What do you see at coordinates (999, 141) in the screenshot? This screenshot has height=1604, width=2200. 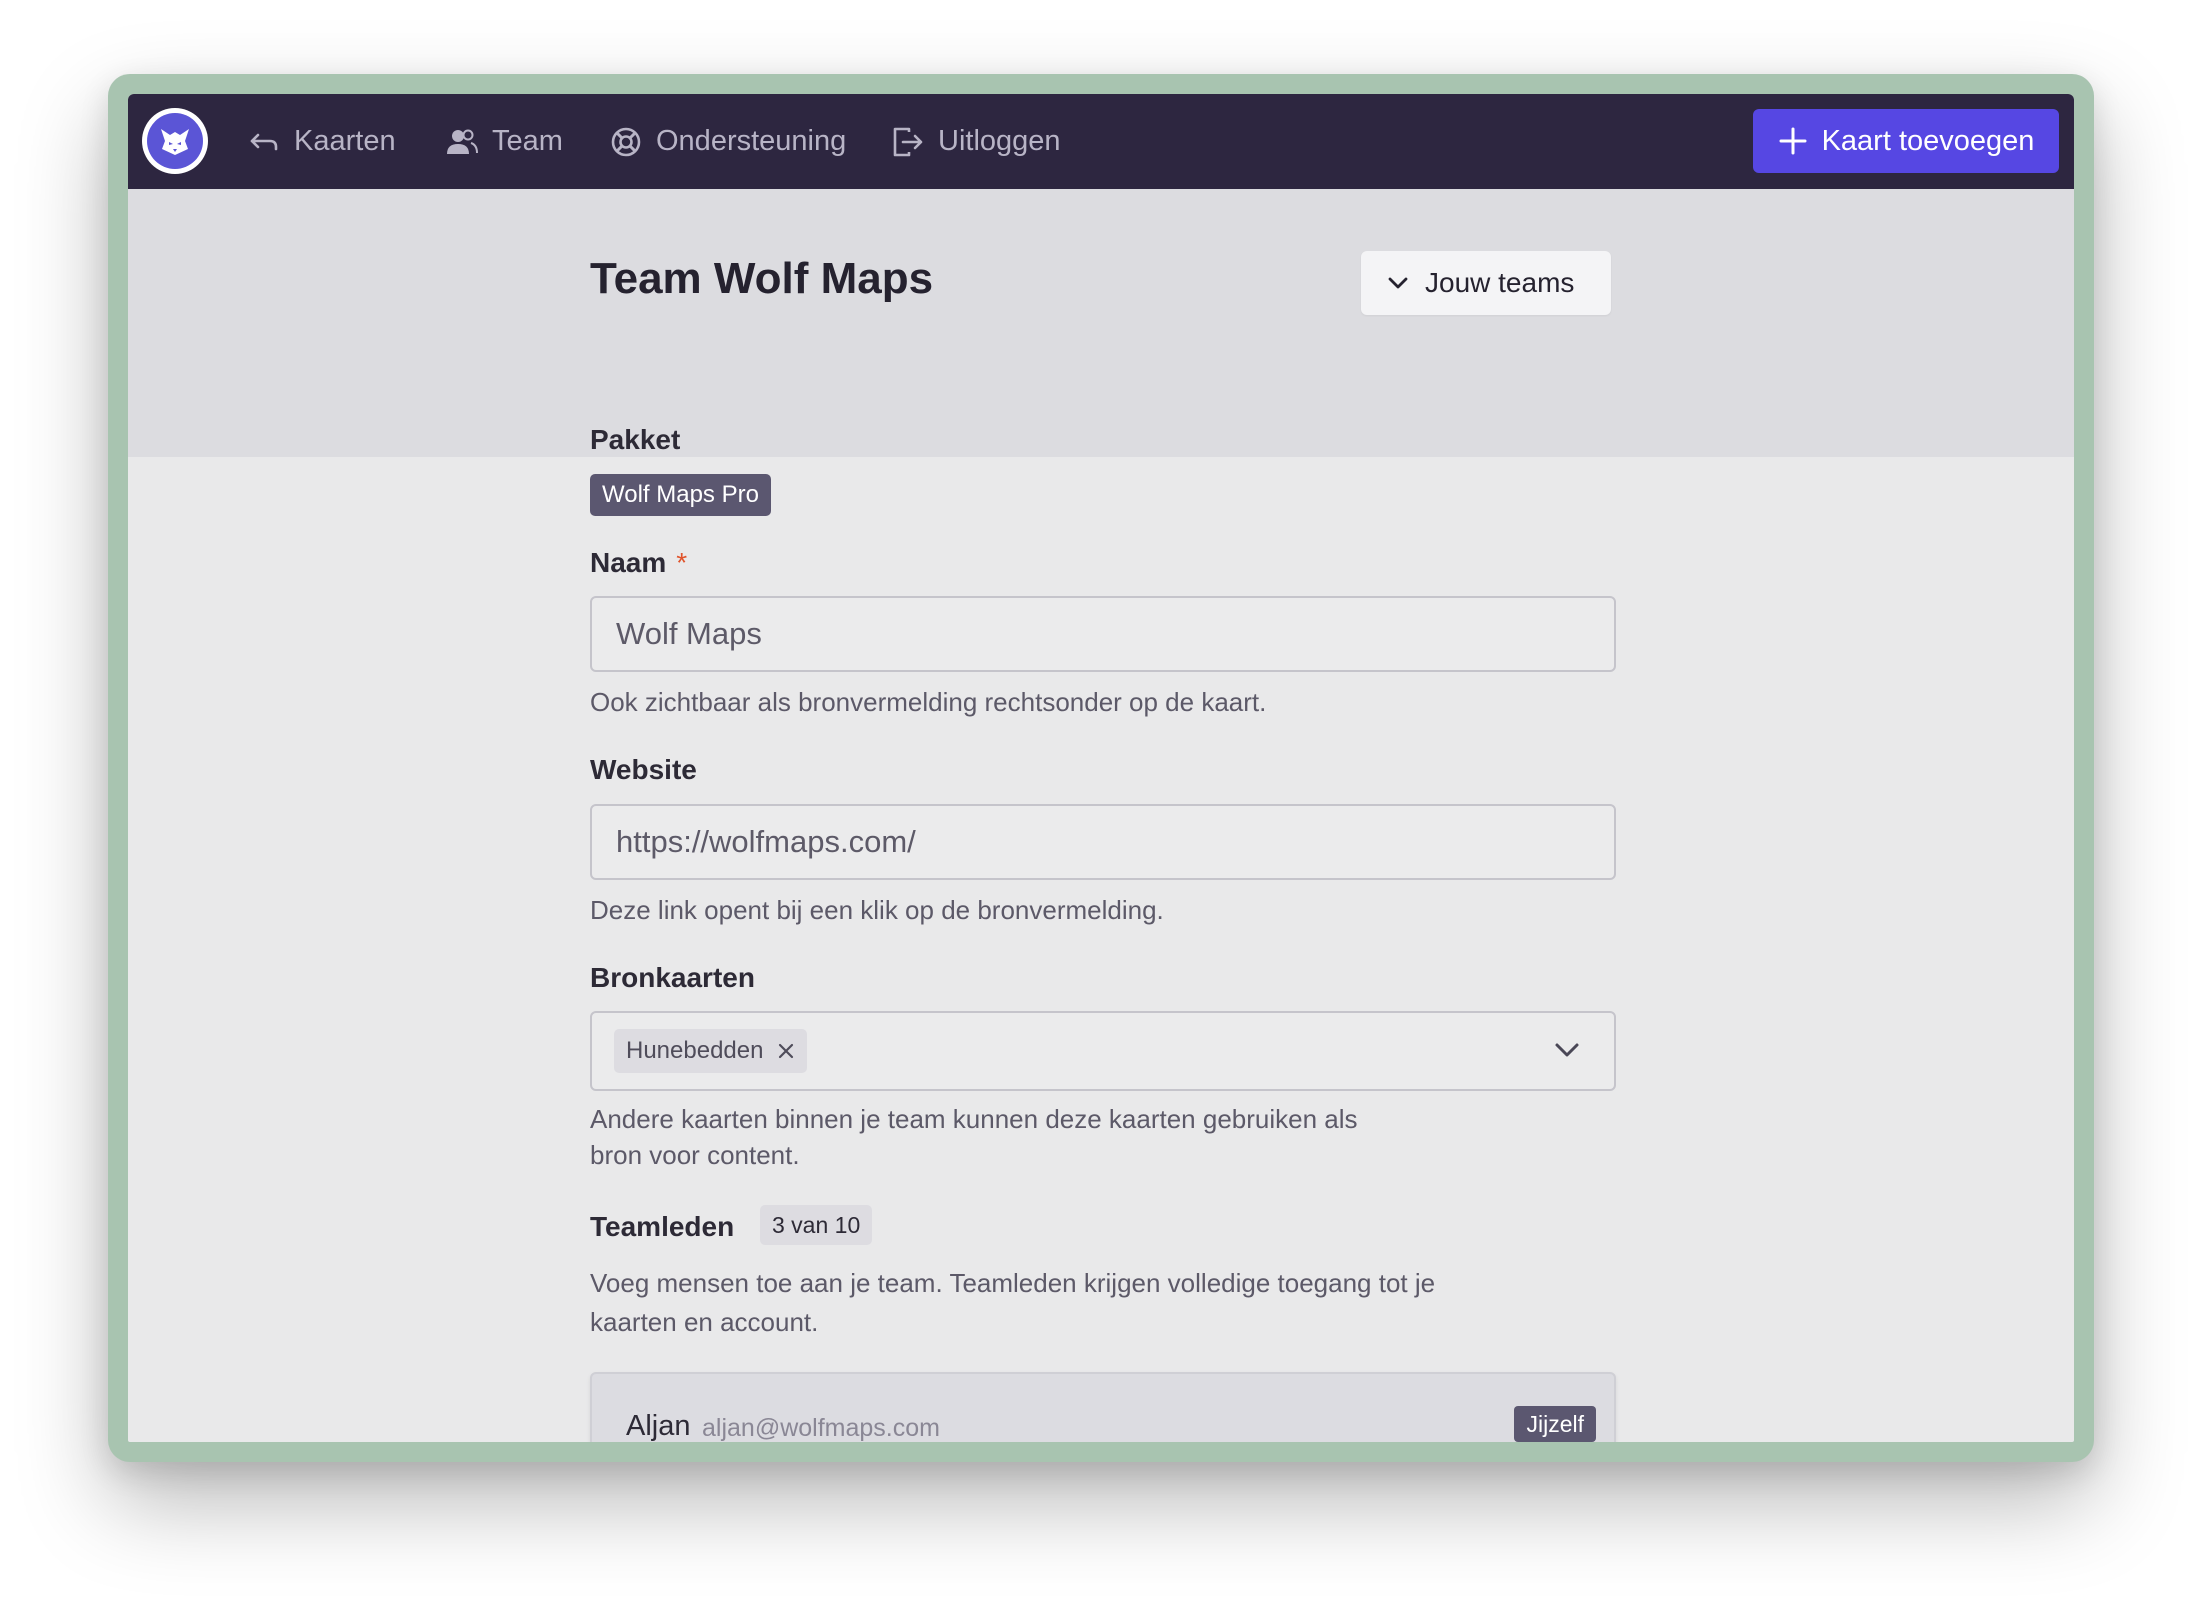 I see `nav-logout-label: Uitloggen` at bounding box center [999, 141].